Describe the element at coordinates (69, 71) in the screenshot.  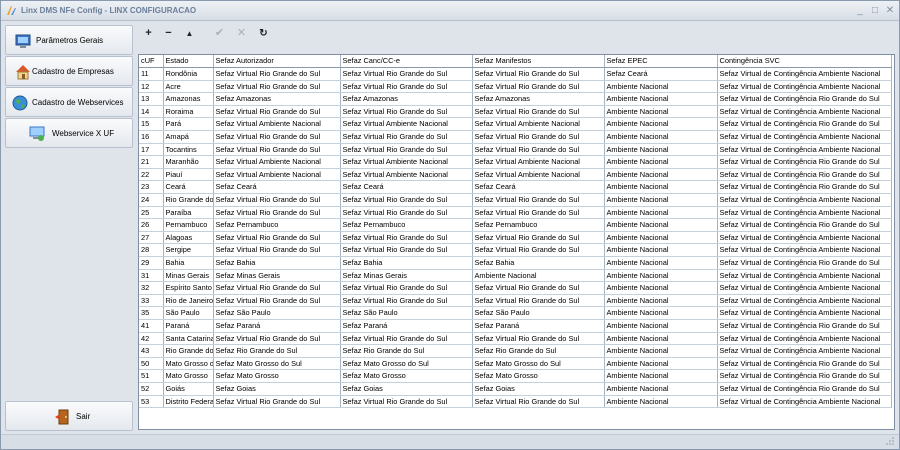
I see `sidebar-item-cadastro-empresas: Cadastro de Empresas` at that location.